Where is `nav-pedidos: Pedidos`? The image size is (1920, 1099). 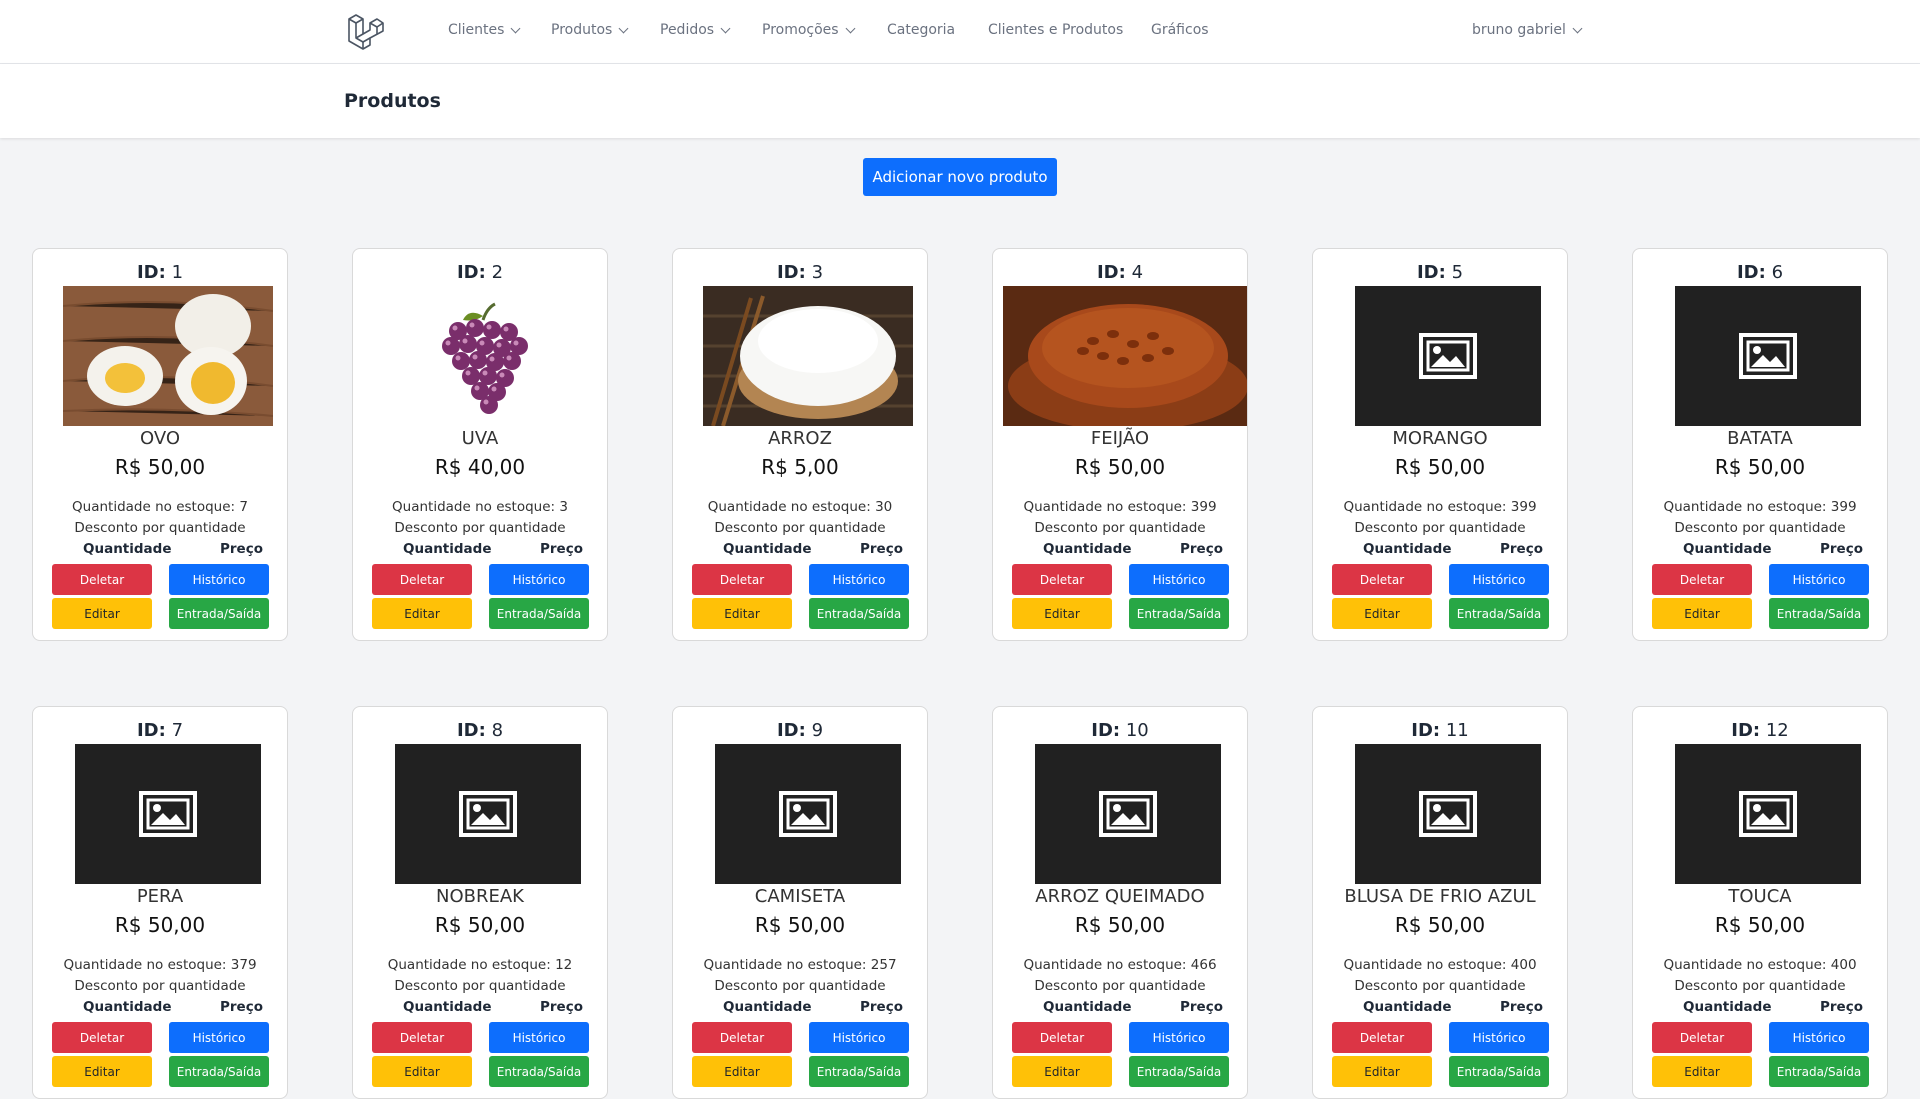
nav-pedidos: Pedidos is located at coordinates (695, 30).